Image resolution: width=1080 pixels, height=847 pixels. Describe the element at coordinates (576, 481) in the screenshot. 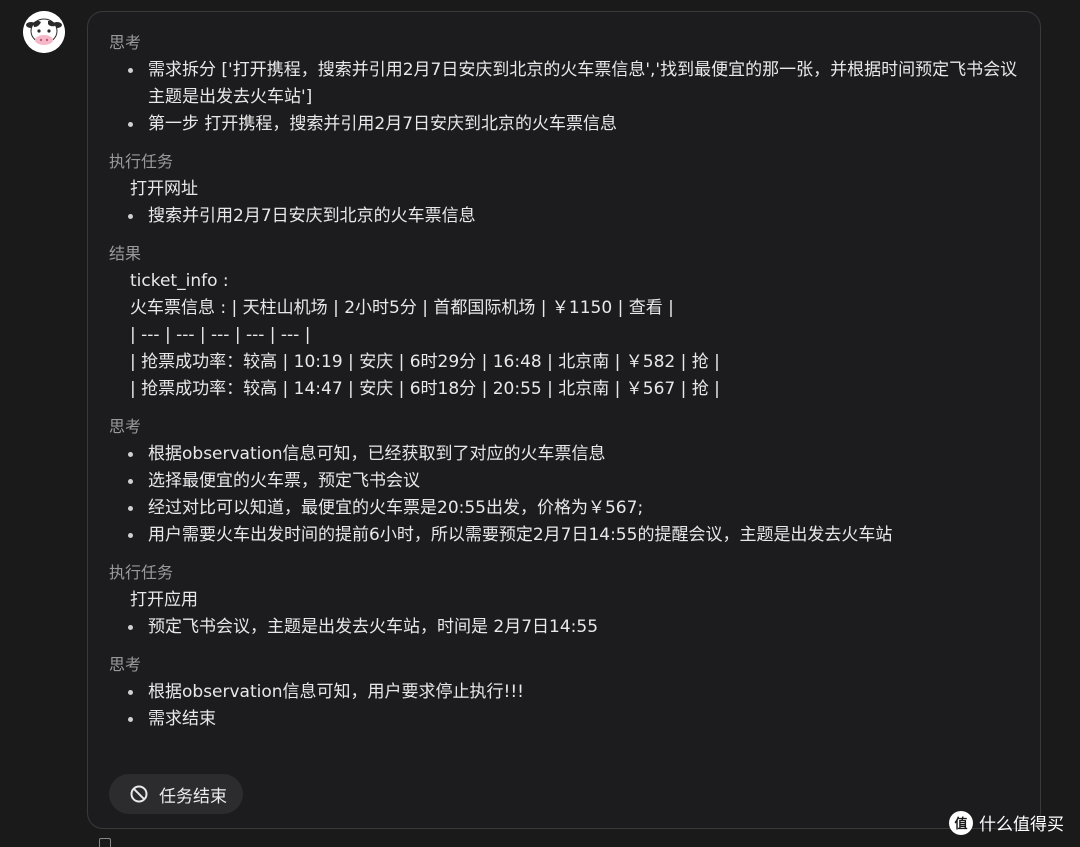

I see `list-item: 选择最便宜的火车票，预定飞书会议` at that location.